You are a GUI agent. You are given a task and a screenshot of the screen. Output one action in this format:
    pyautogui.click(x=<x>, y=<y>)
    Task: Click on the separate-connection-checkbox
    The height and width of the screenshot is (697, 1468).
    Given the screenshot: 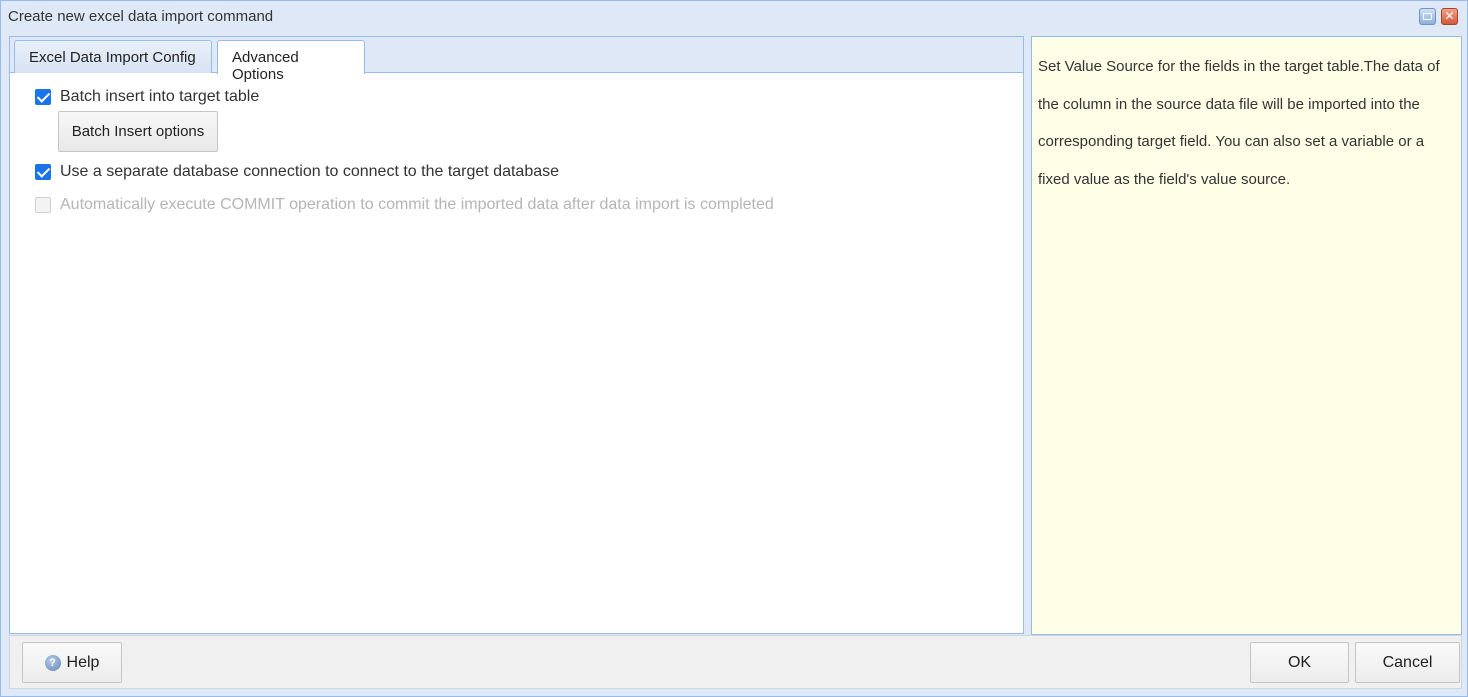 What is the action you would take?
    pyautogui.click(x=43, y=172)
    